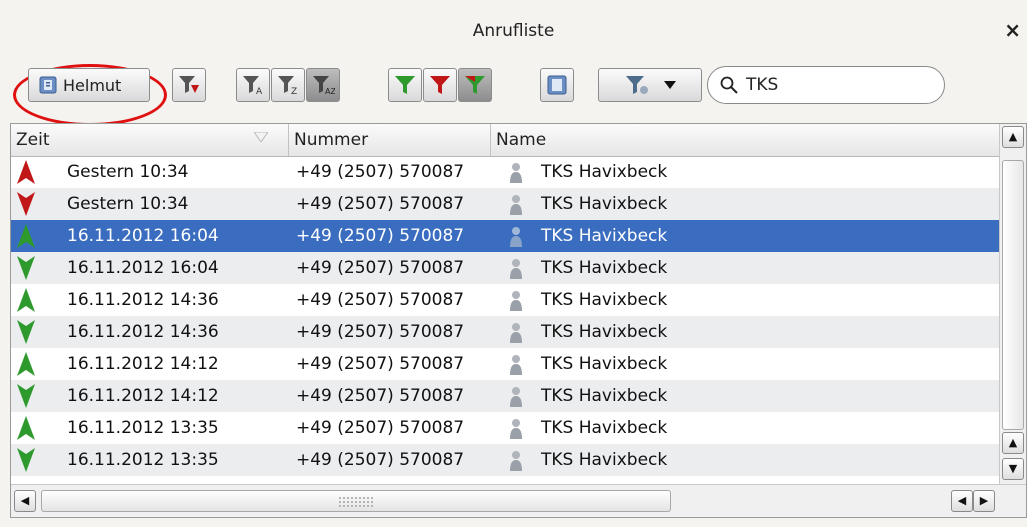 This screenshot has width=1027, height=527. What do you see at coordinates (513, 31) in the screenshot?
I see `window-title: Anrufliste` at bounding box center [513, 31].